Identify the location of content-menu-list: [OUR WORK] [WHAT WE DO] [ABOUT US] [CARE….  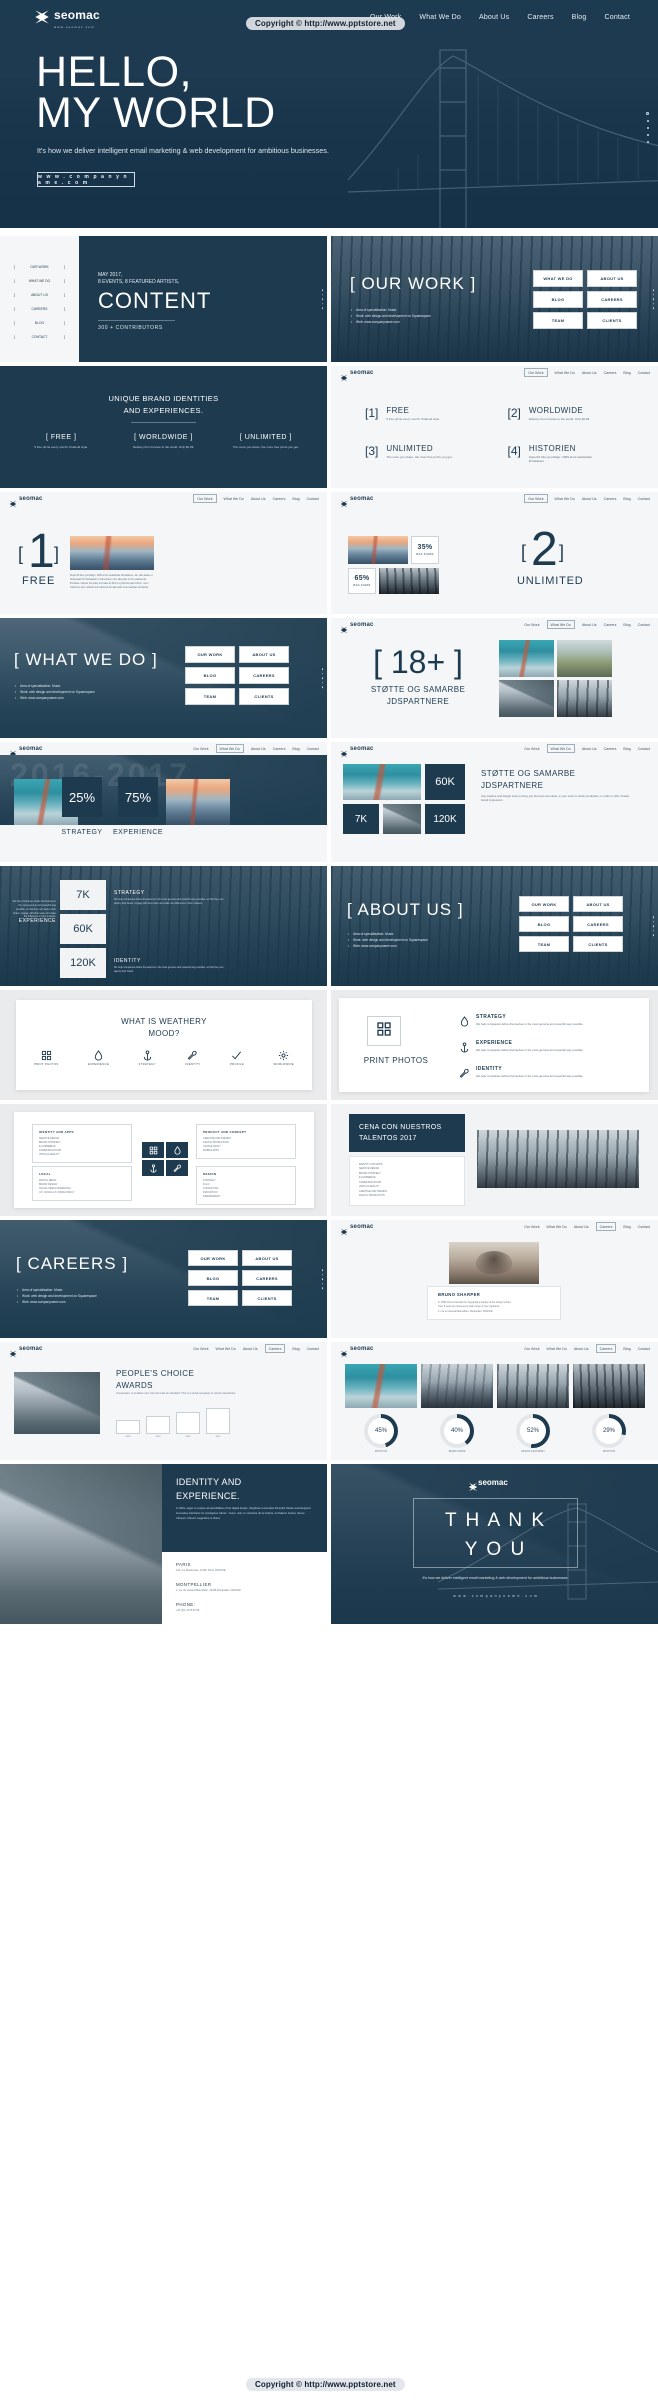
(39, 302).